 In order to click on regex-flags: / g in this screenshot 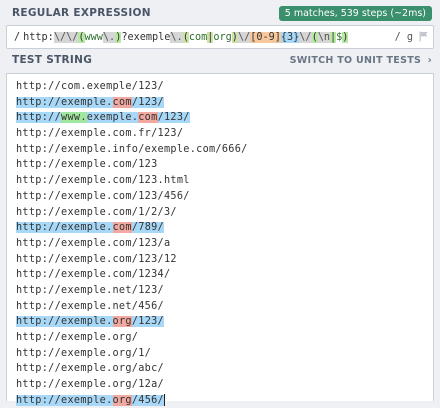, I will do `click(404, 37)`.